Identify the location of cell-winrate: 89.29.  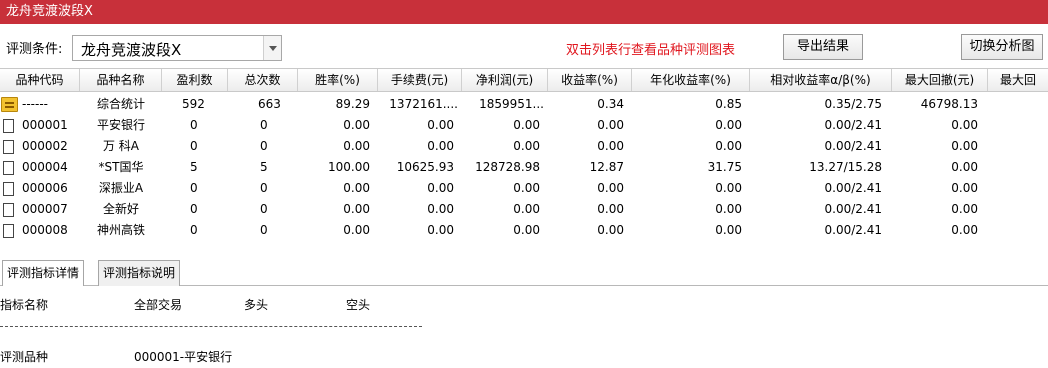
(352, 104).